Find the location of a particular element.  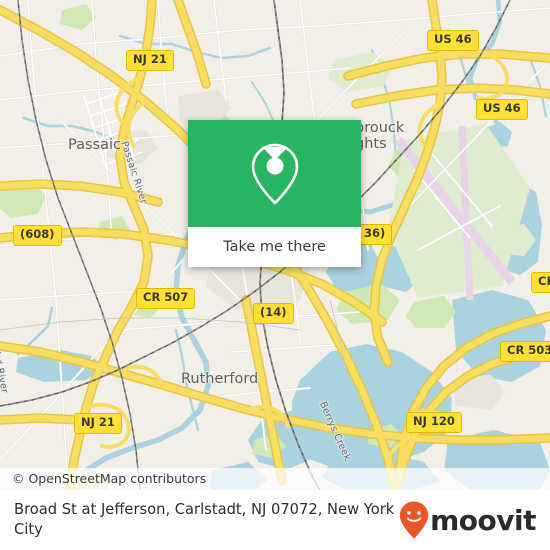

popup-pointer-tail is located at coordinates (275, 153).